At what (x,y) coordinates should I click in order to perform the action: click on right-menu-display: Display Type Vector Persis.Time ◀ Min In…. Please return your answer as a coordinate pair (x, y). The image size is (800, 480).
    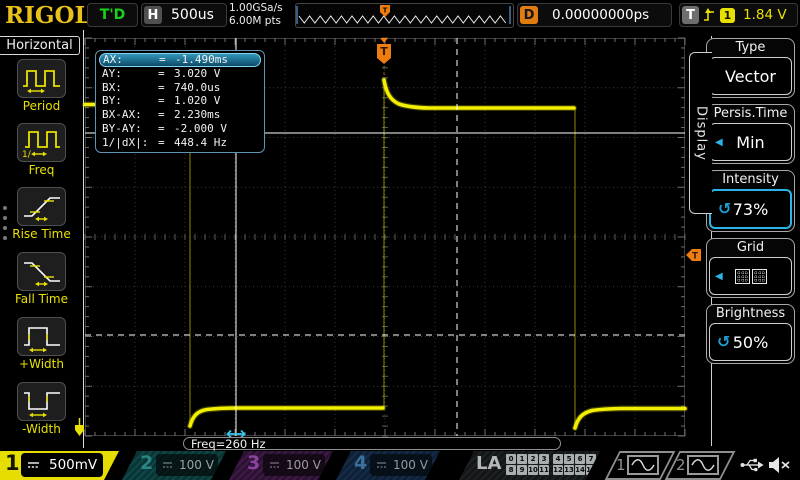
    Looking at the image, I should click on (744, 239).